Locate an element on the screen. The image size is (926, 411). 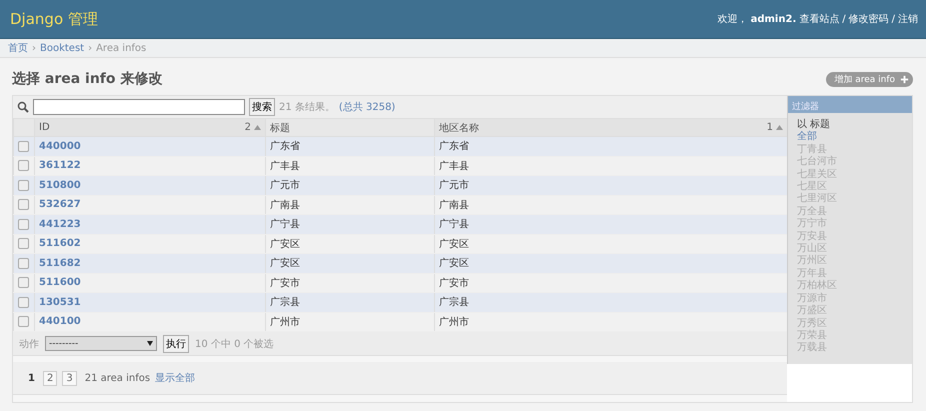
id-link: 130531 is located at coordinates (60, 302).